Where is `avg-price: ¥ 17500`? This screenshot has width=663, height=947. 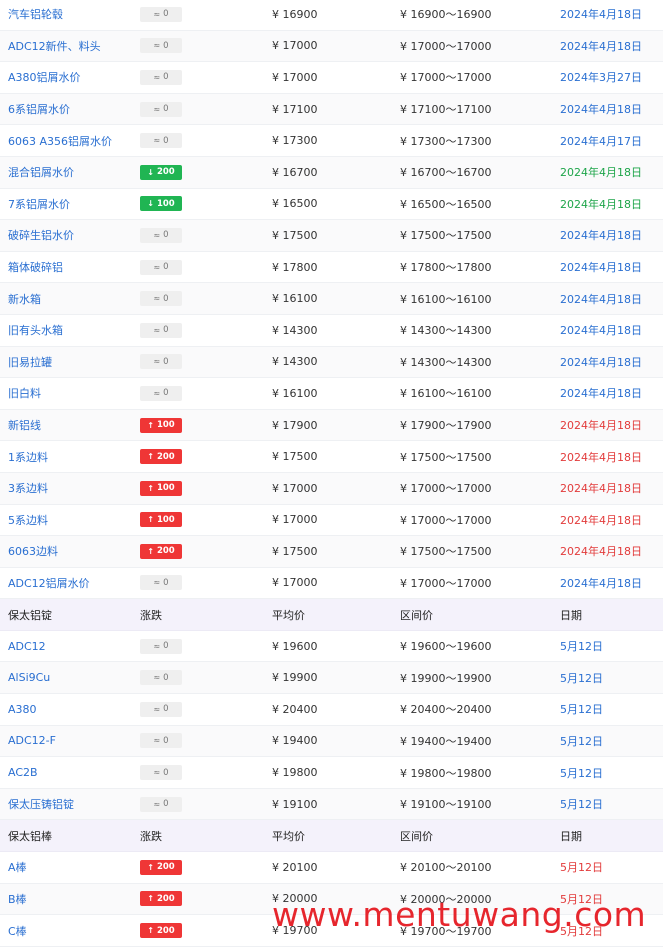 avg-price: ¥ 17500 is located at coordinates (295, 551).